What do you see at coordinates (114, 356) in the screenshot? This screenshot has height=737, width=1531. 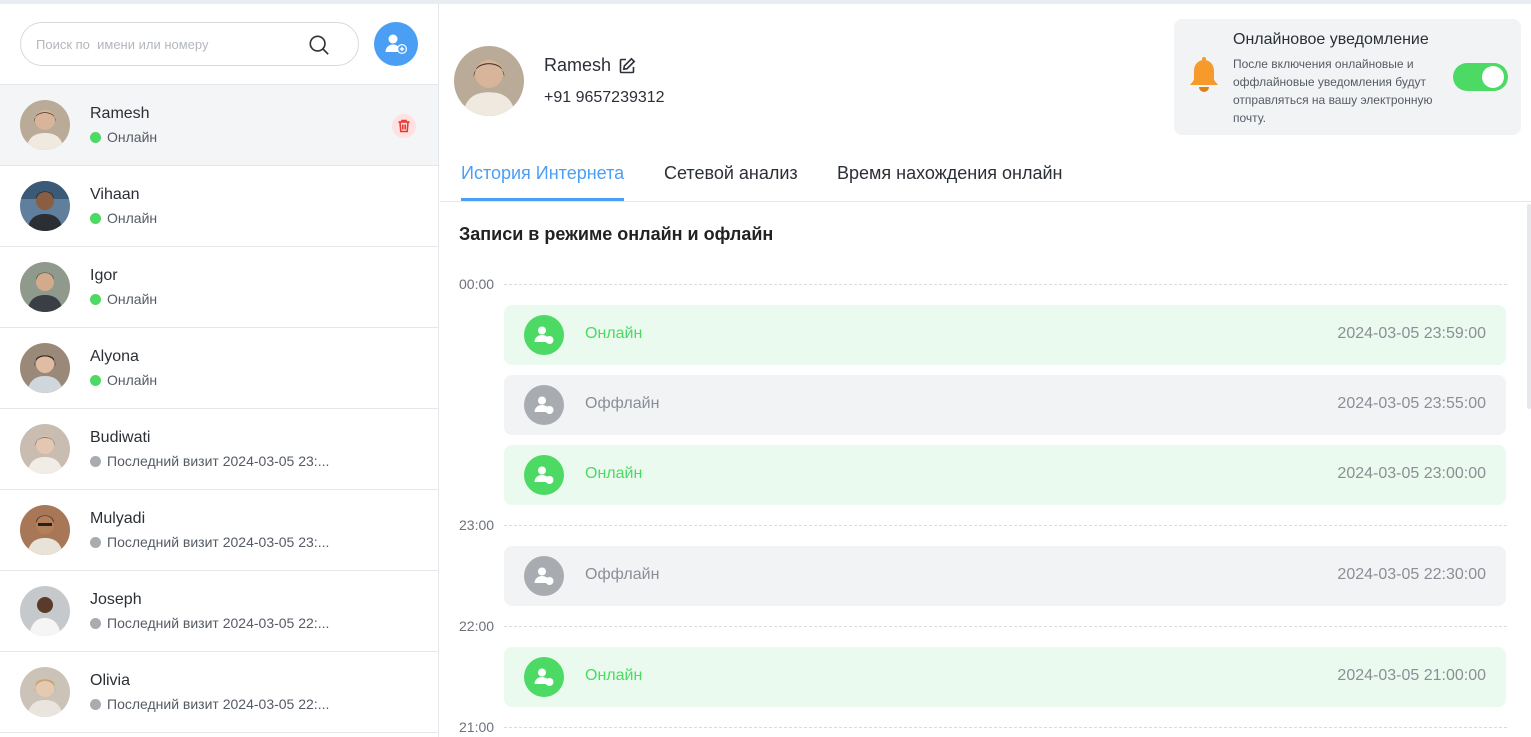 I see `contact-name: Alyona` at bounding box center [114, 356].